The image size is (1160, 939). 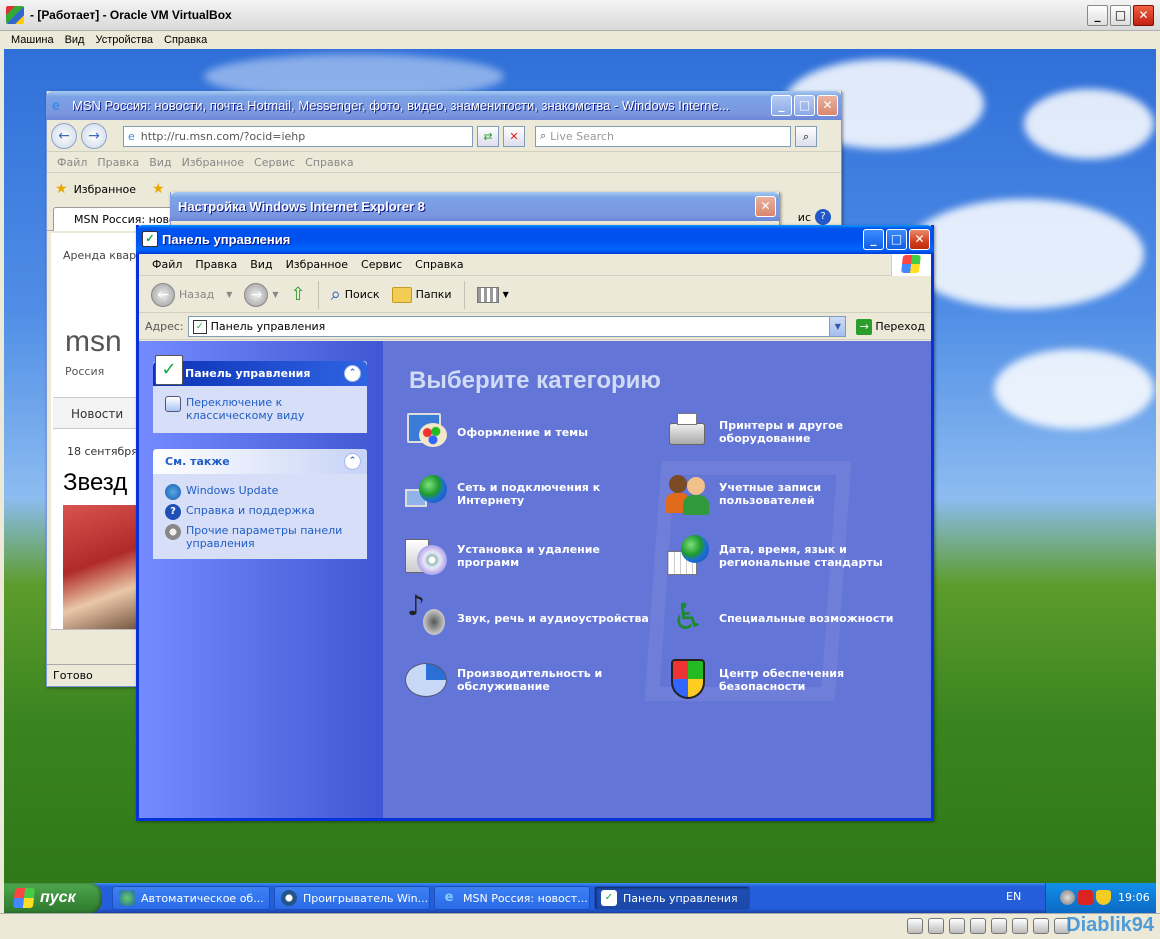 I want to click on media-player-icon, so click(x=289, y=898).